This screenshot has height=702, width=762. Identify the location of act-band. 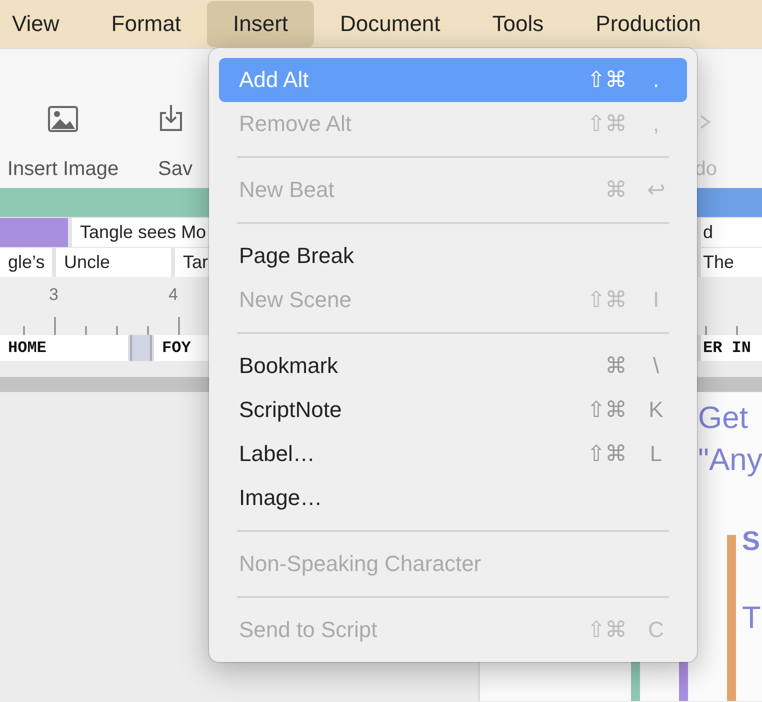
(729, 202).